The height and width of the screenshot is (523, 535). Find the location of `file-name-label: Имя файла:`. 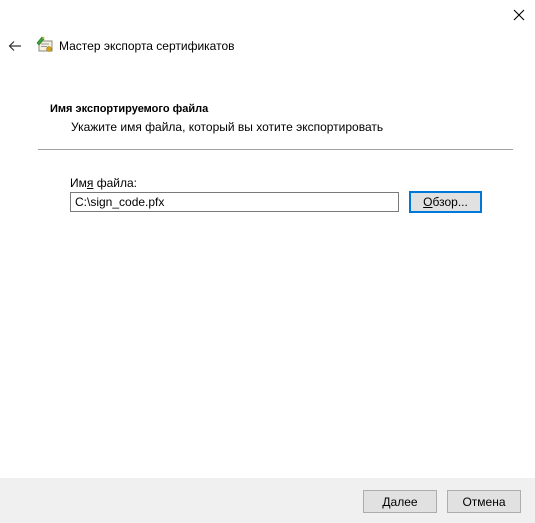

file-name-label: Имя файла: is located at coordinates (103, 183).